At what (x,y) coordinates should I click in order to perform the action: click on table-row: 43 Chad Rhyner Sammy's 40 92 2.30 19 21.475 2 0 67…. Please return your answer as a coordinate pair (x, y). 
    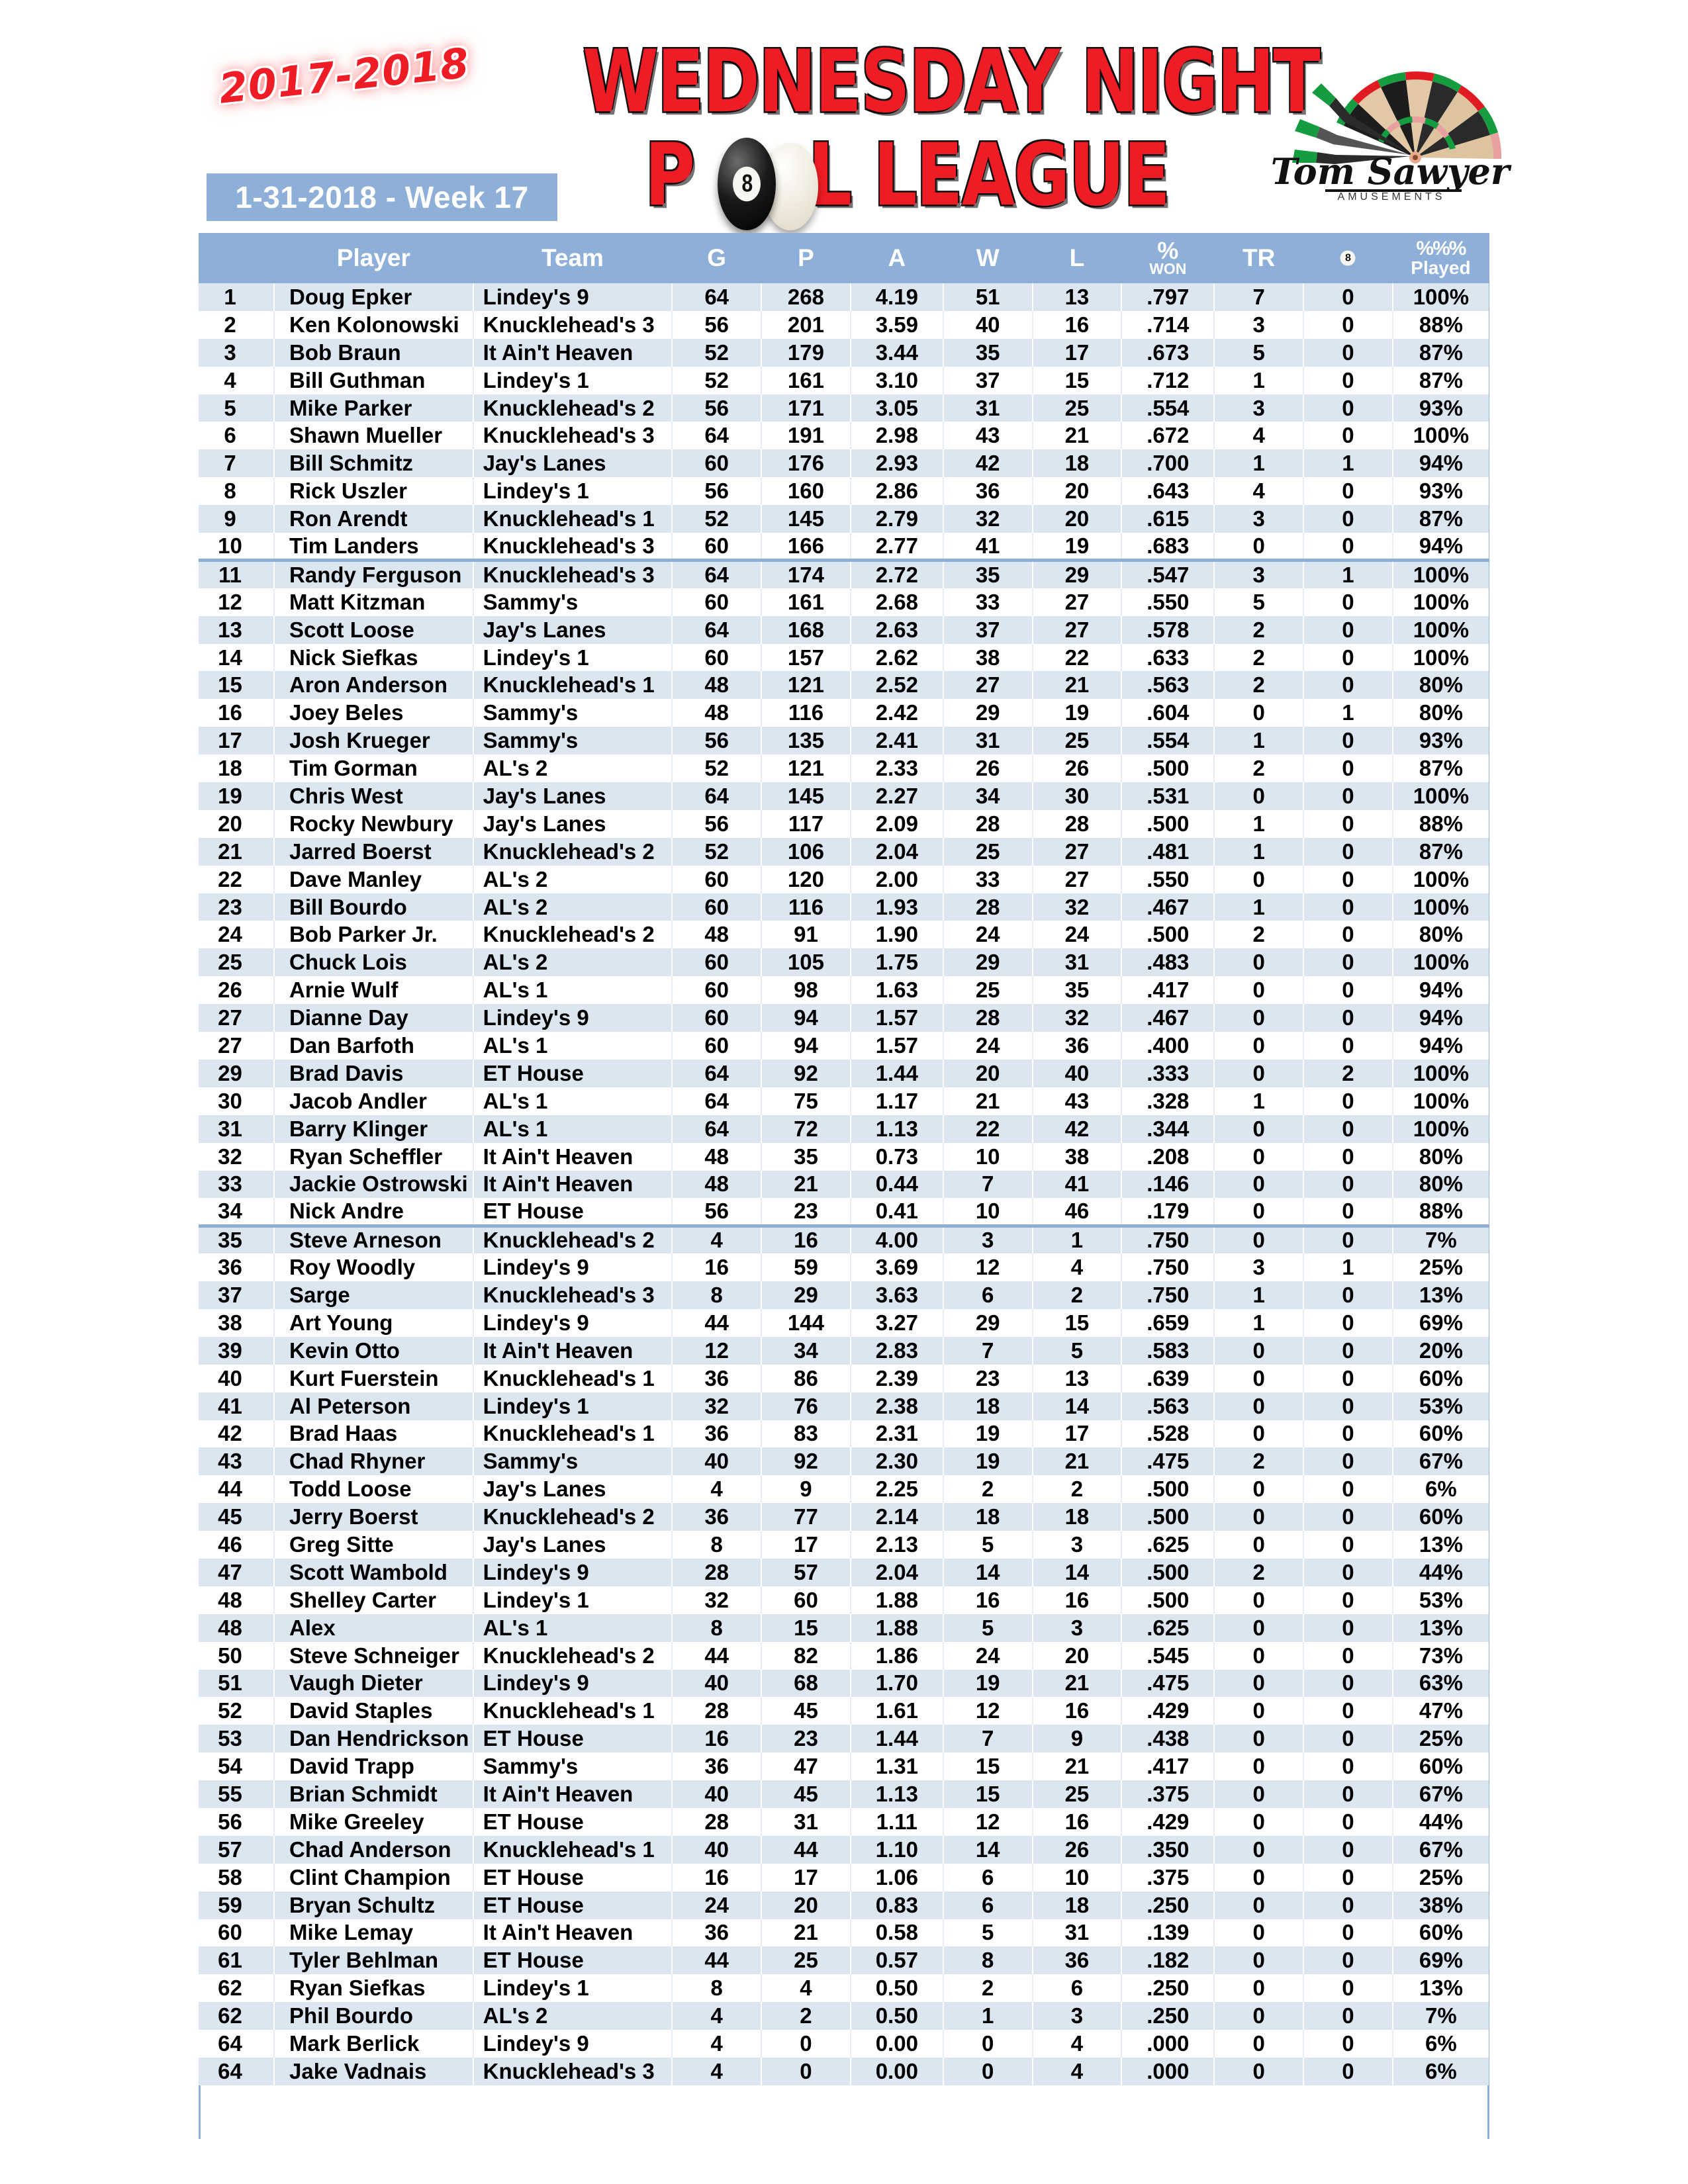
    Looking at the image, I should click on (844, 1462).